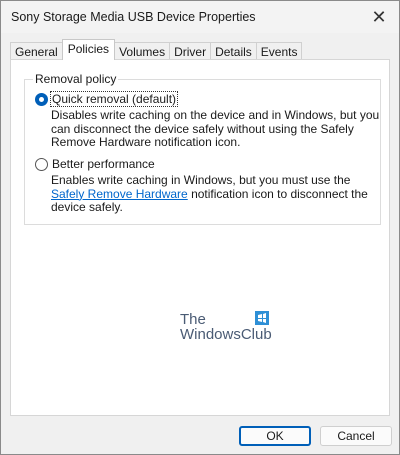 The width and height of the screenshot is (400, 455). I want to click on close-icon: ✕, so click(379, 16).